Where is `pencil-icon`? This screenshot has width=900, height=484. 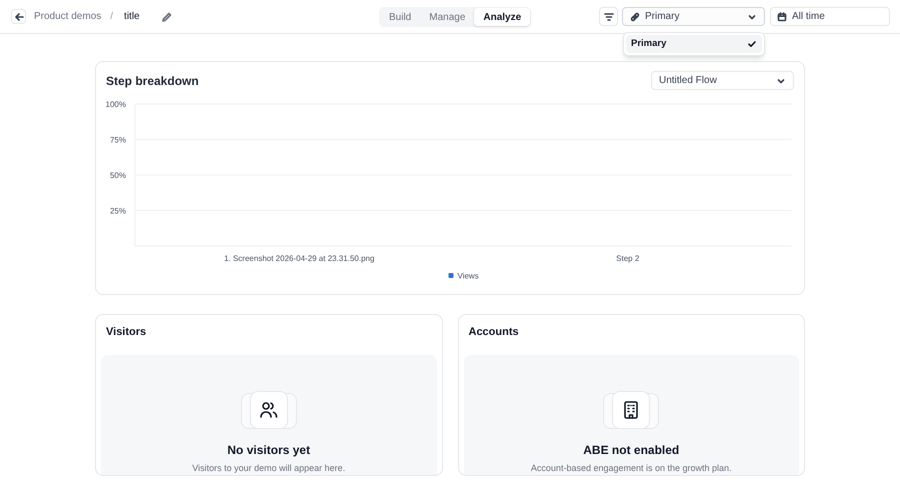 pencil-icon is located at coordinates (167, 17).